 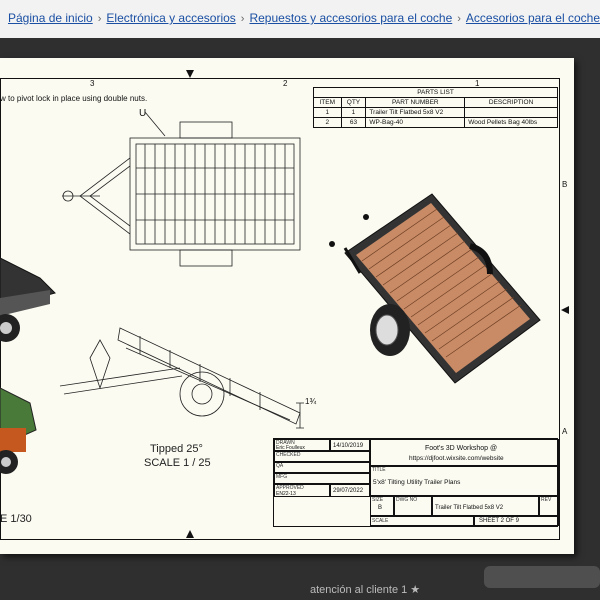 What do you see at coordinates (353, 122) in the screenshot?
I see `table-cell: 63` at bounding box center [353, 122].